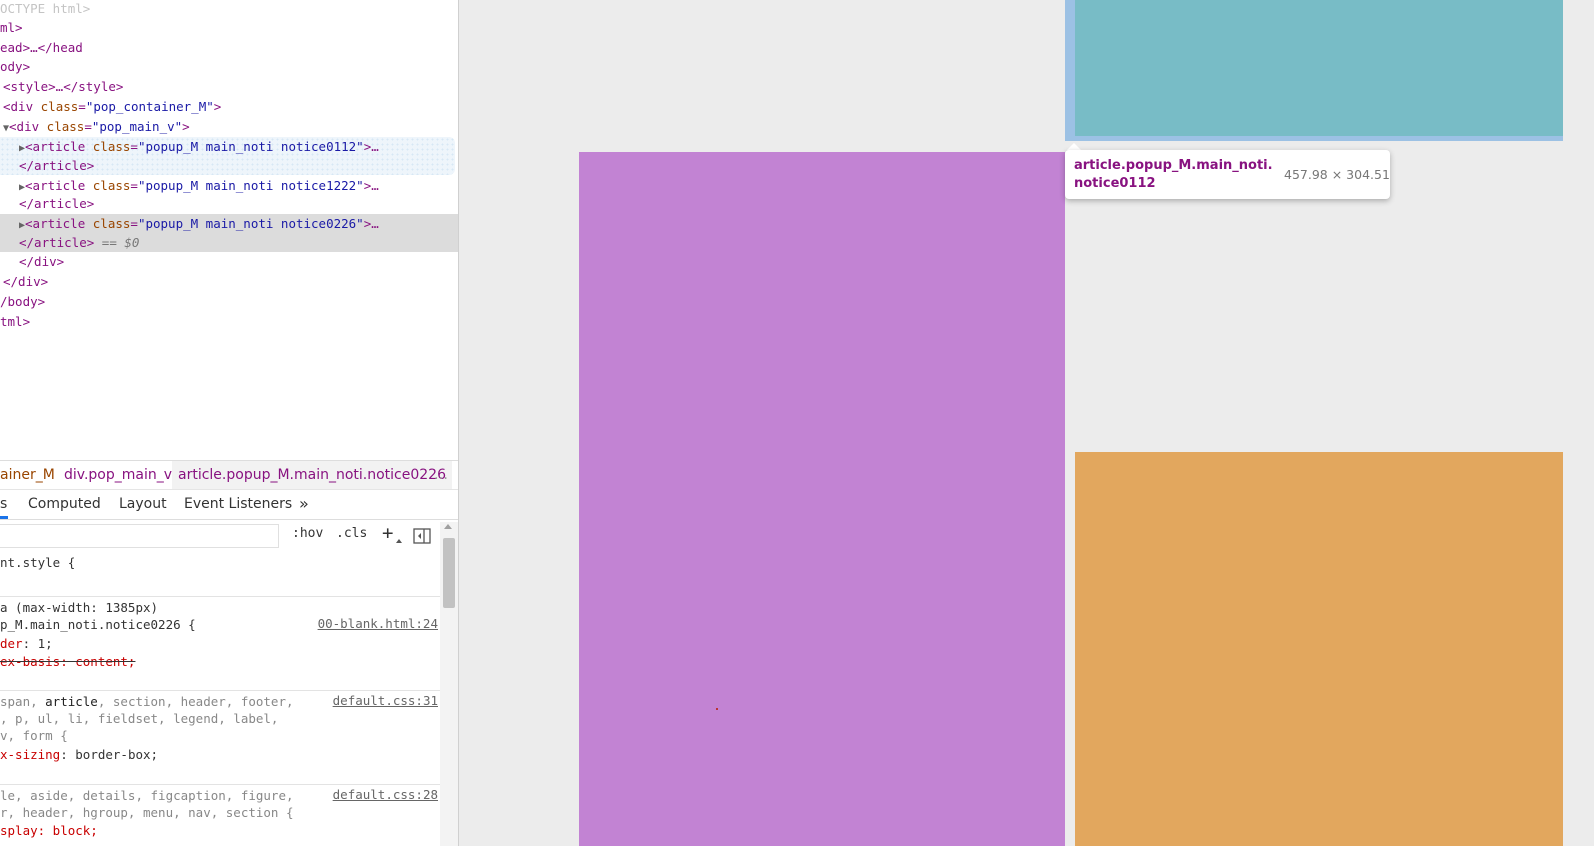 Image resolution: width=1594 pixels, height=846 pixels. I want to click on cls-button: .cls, so click(351, 533).